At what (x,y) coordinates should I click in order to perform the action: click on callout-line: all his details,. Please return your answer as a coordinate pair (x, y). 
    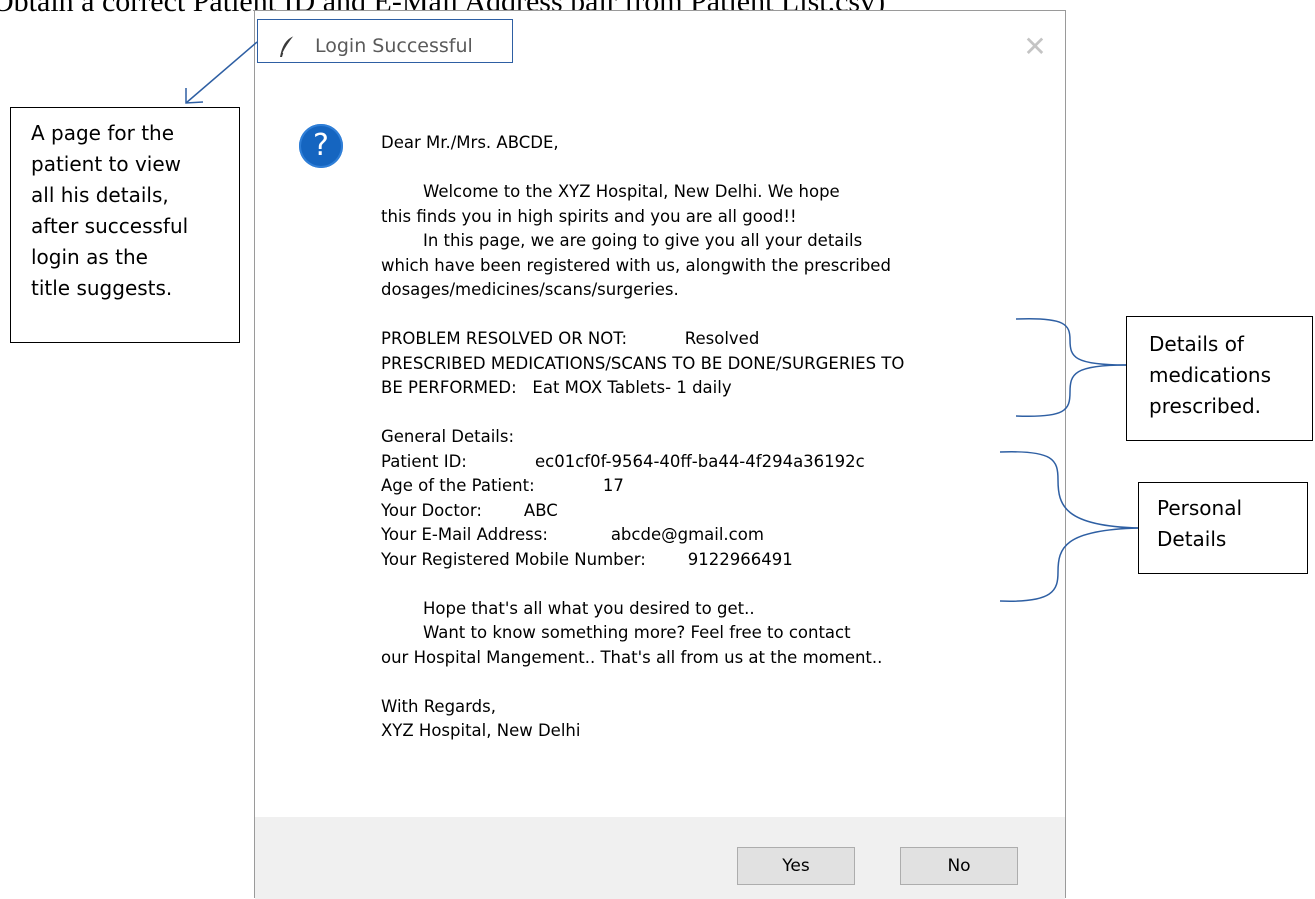
    Looking at the image, I should click on (100, 195).